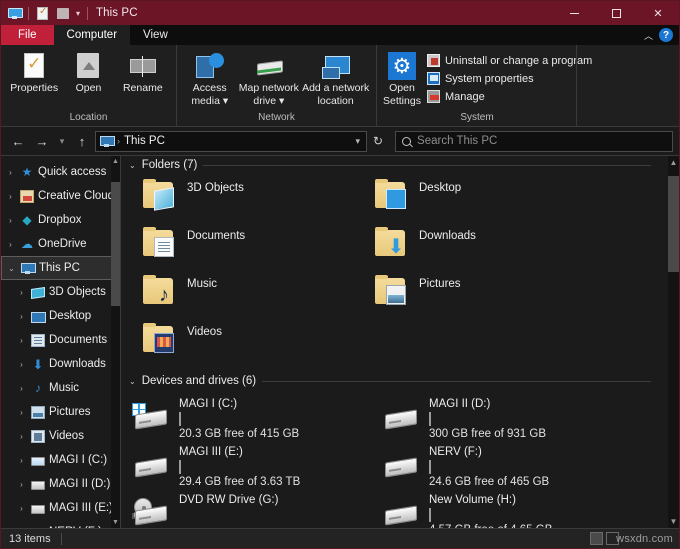 The width and height of the screenshot is (680, 549). I want to click on sidebar-item-magi-i-c: › MAGI I (C:), so click(60, 460).